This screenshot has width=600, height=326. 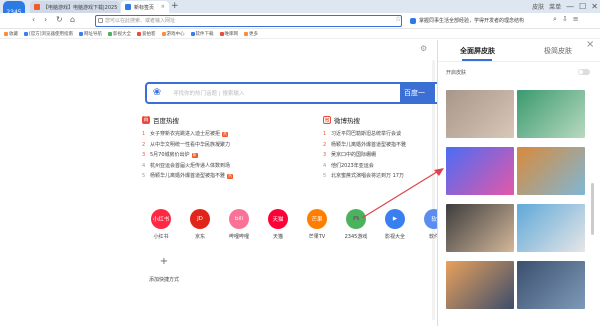 What do you see at coordinates (33, 19) in the screenshot?
I see `back-button: ‹` at bounding box center [33, 19].